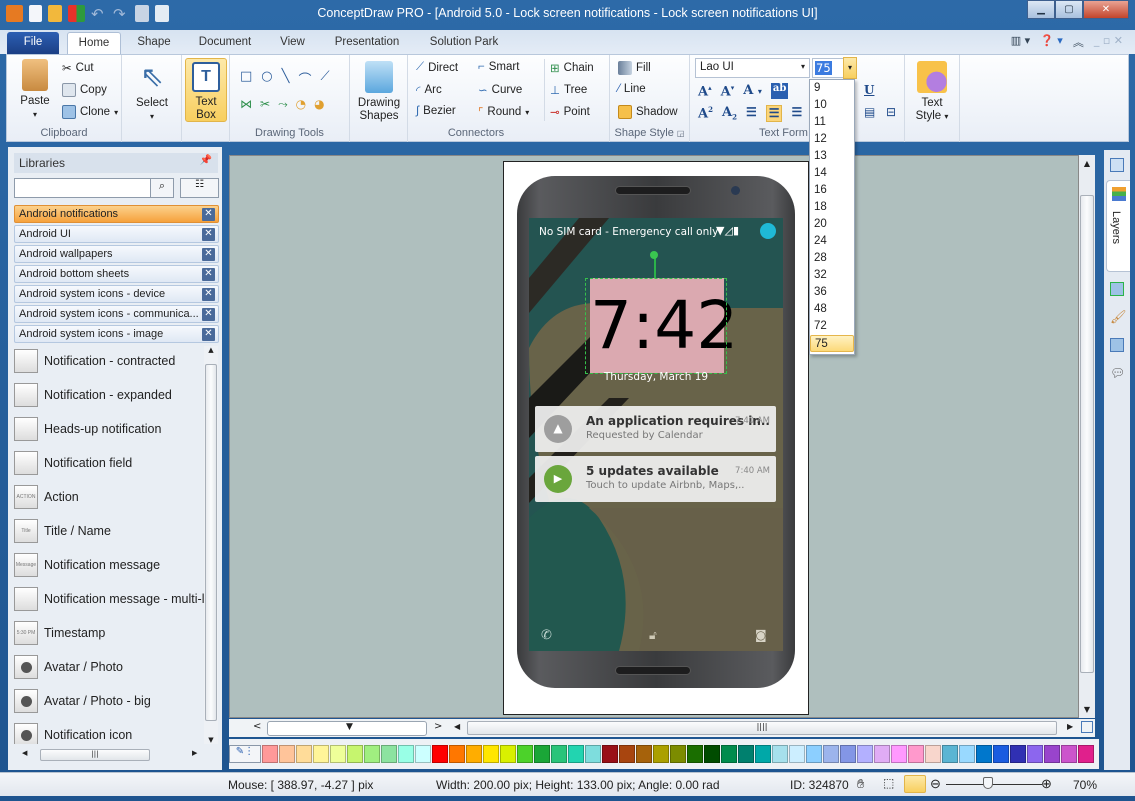 The image size is (1135, 801). Describe the element at coordinates (935, 784) in the screenshot. I see `zoom-out-icon: ⊖` at that location.